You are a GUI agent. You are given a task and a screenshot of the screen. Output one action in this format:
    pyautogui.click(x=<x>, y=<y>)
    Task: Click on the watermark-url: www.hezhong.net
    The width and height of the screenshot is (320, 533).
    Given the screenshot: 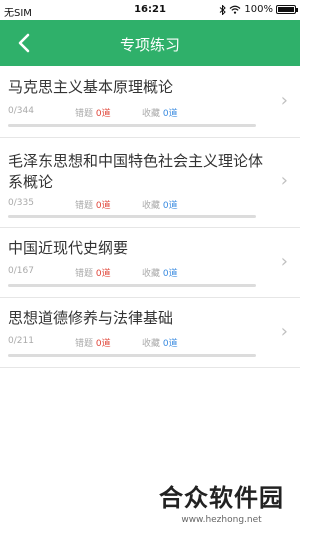 What is the action you would take?
    pyautogui.click(x=221, y=520)
    